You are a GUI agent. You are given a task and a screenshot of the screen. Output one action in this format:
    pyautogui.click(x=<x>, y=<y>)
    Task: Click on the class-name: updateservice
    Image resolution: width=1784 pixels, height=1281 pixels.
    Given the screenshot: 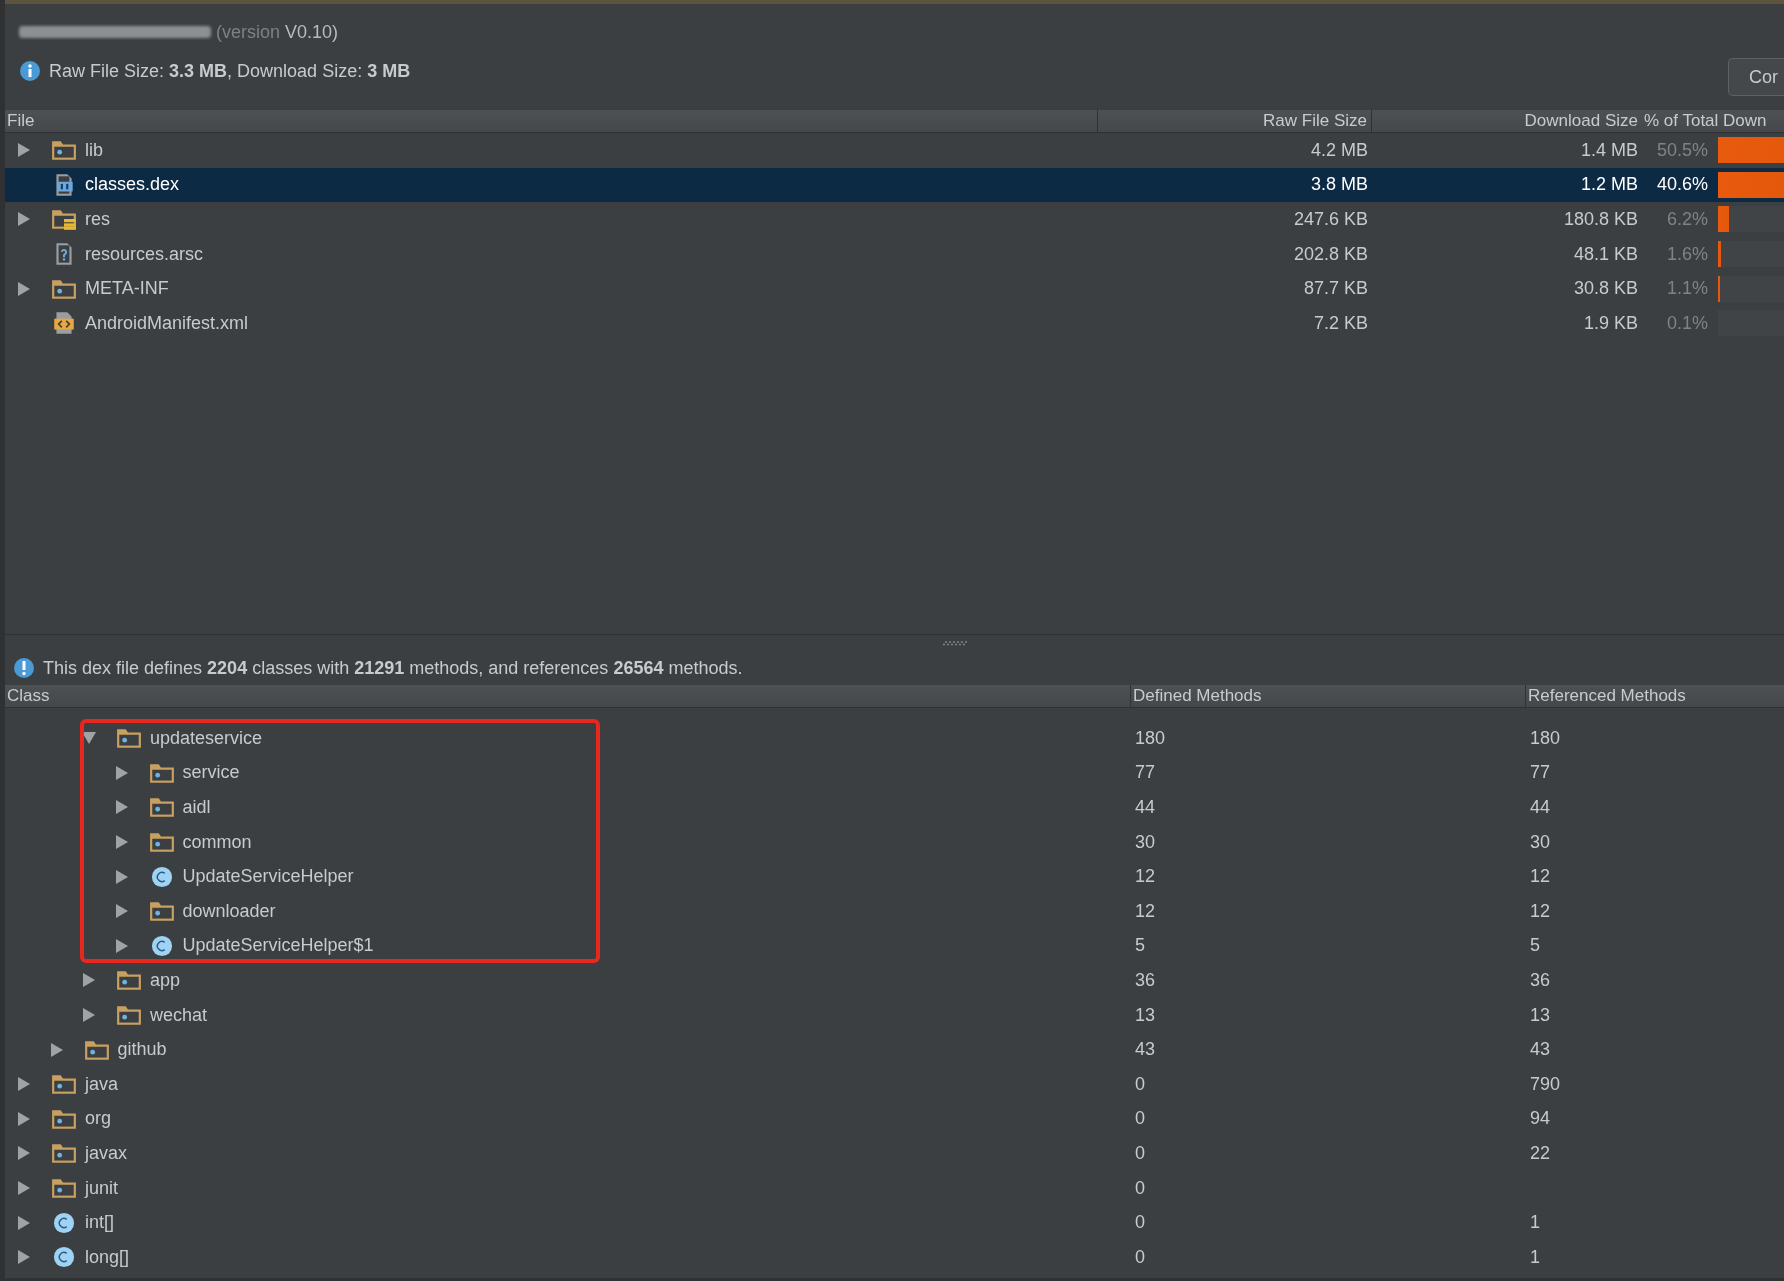 What is the action you would take?
    pyautogui.click(x=206, y=738)
    